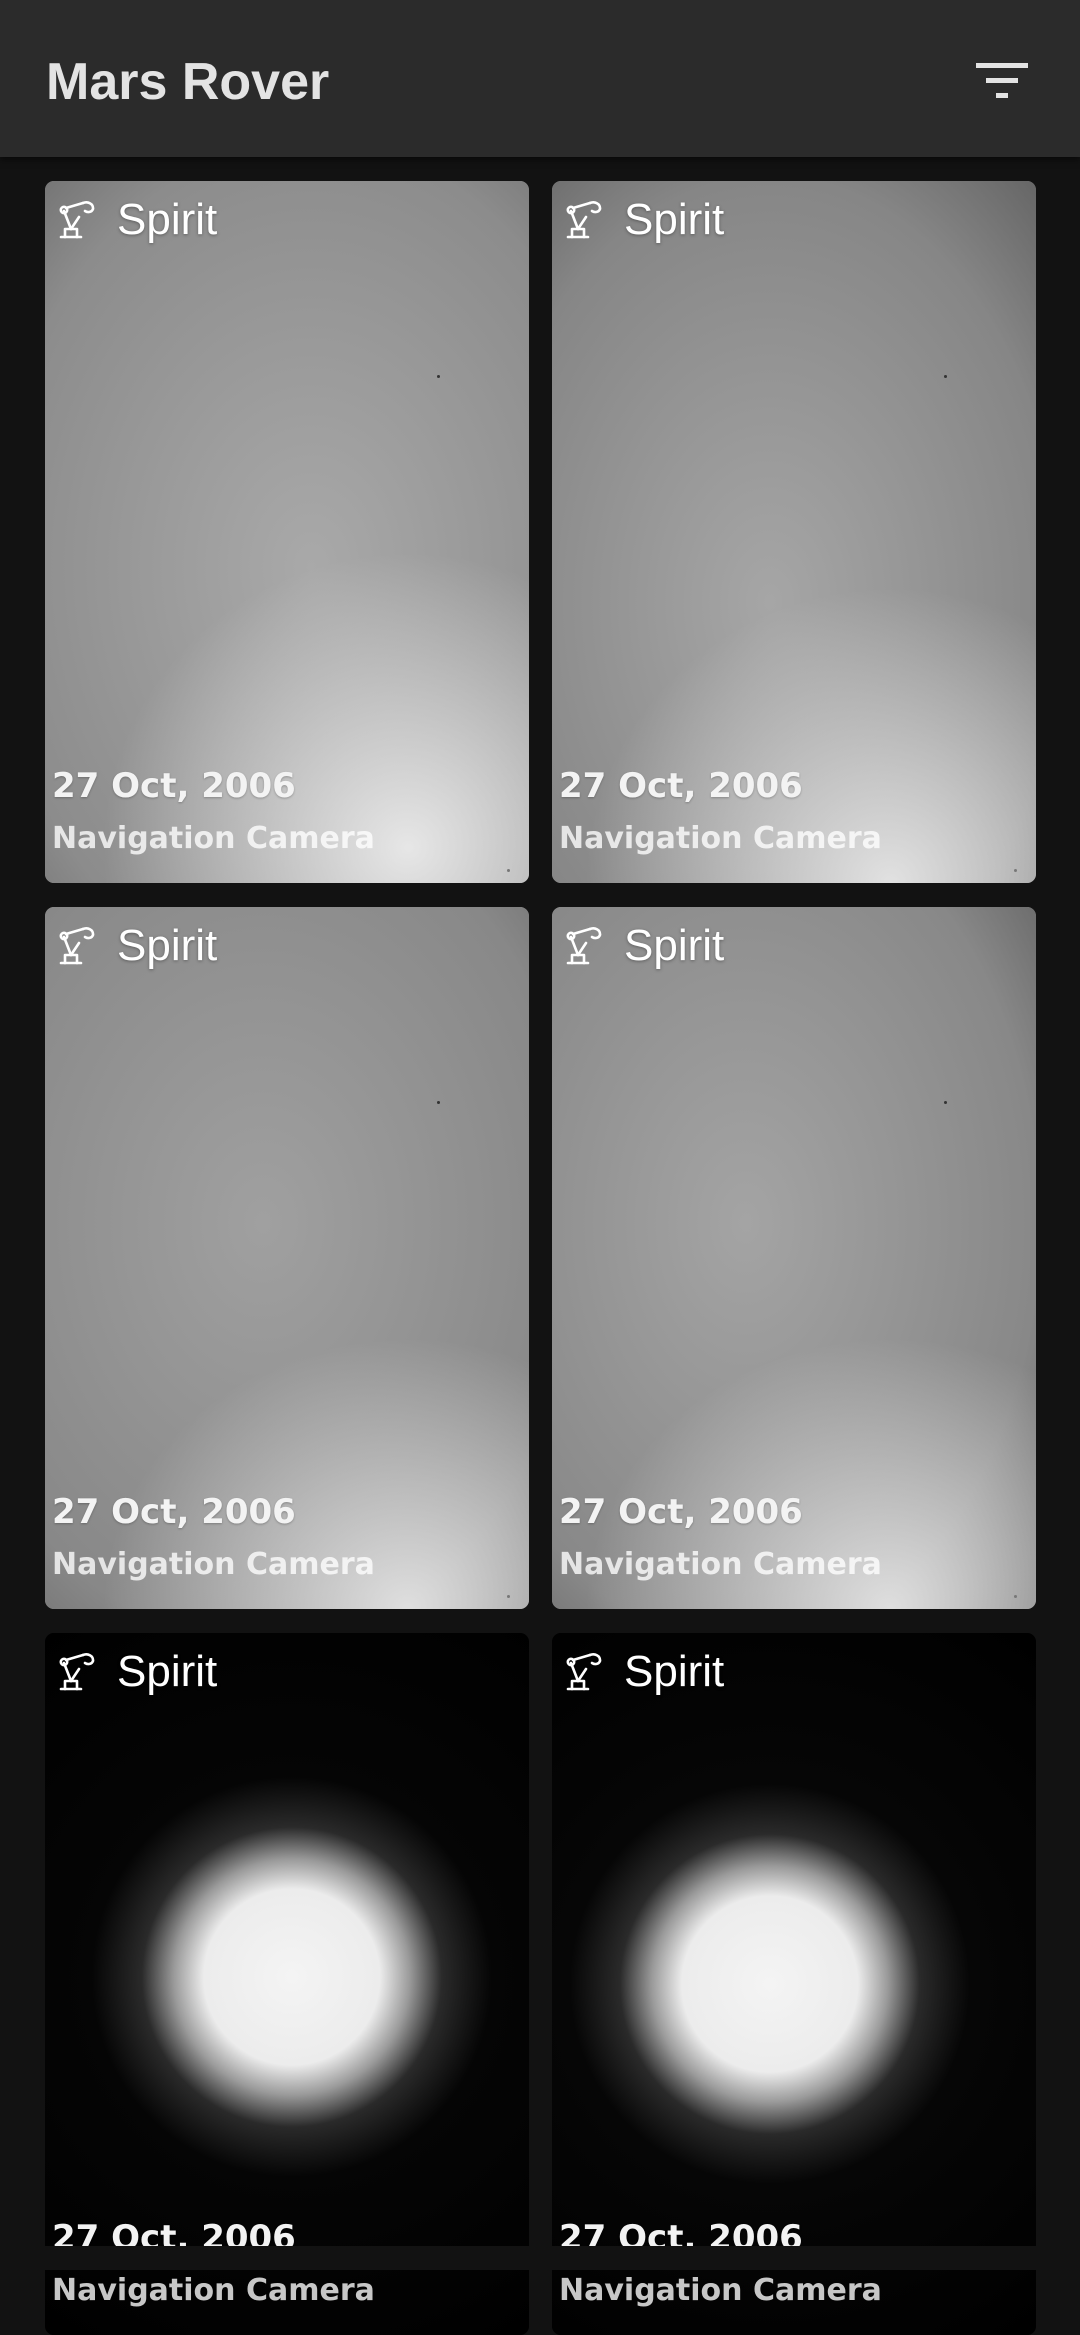 This screenshot has height=2335, width=1080. What do you see at coordinates (540, 78) in the screenshot?
I see `top-app-bar: Mars Rover` at bounding box center [540, 78].